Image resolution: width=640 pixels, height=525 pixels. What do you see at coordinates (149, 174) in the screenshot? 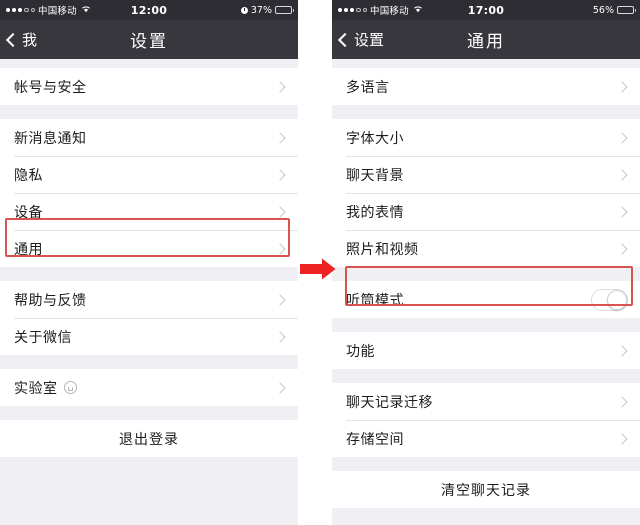
I see `sidebar-item-privacy: 隐私` at bounding box center [149, 174].